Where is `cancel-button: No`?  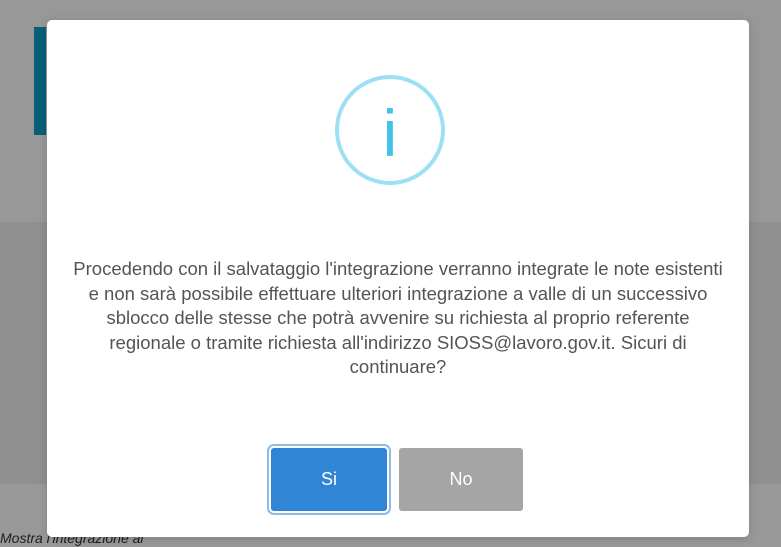 cancel-button: No is located at coordinates (461, 479).